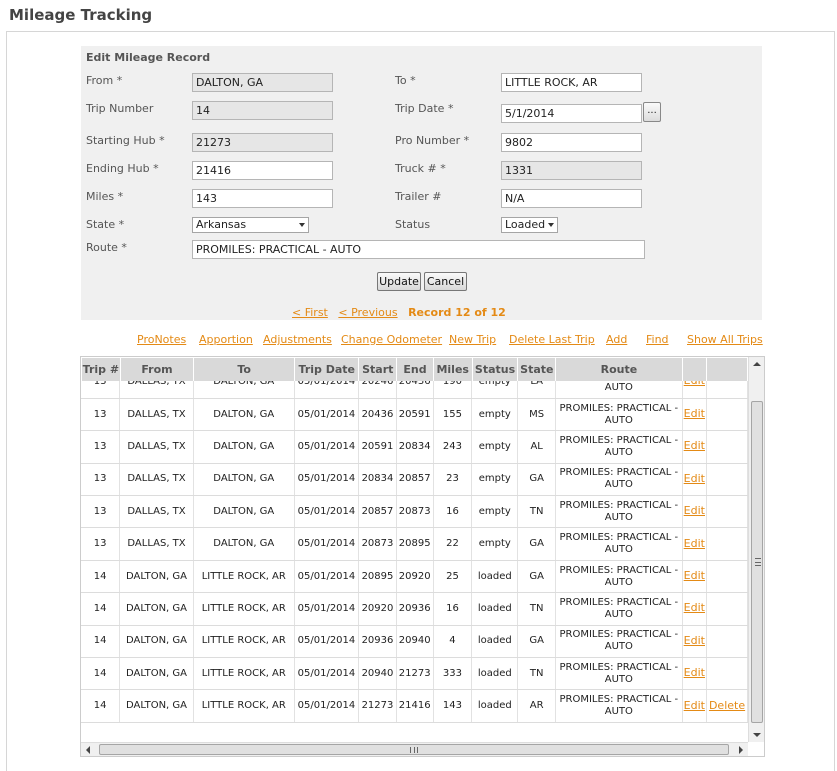 This screenshot has width=837, height=771. I want to click on route-field: PROMILES: PRACTICAL - AUTO, so click(418, 249).